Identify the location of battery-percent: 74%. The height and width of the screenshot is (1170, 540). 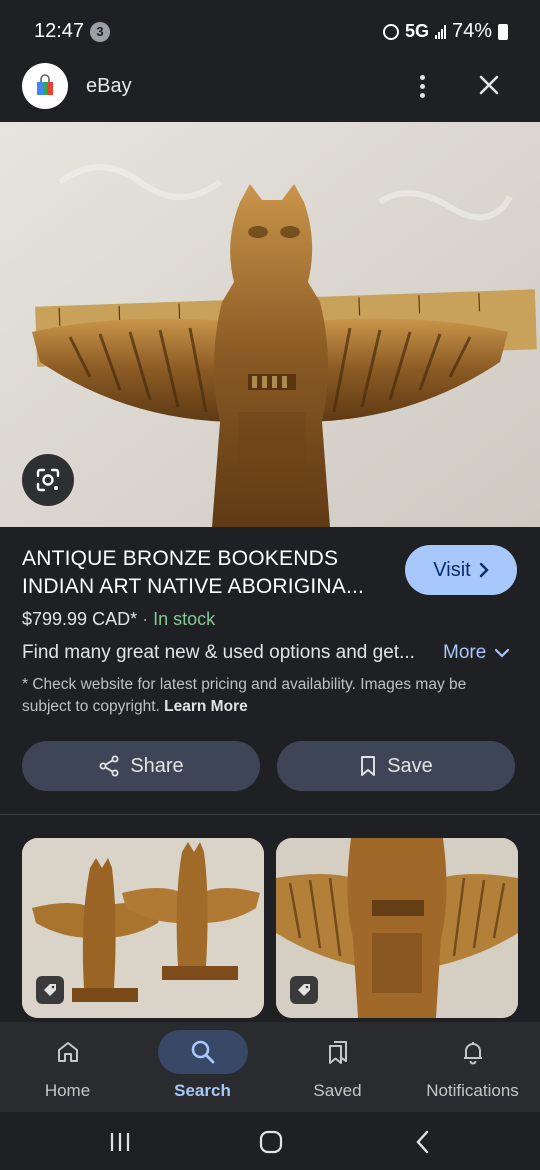
(471, 31).